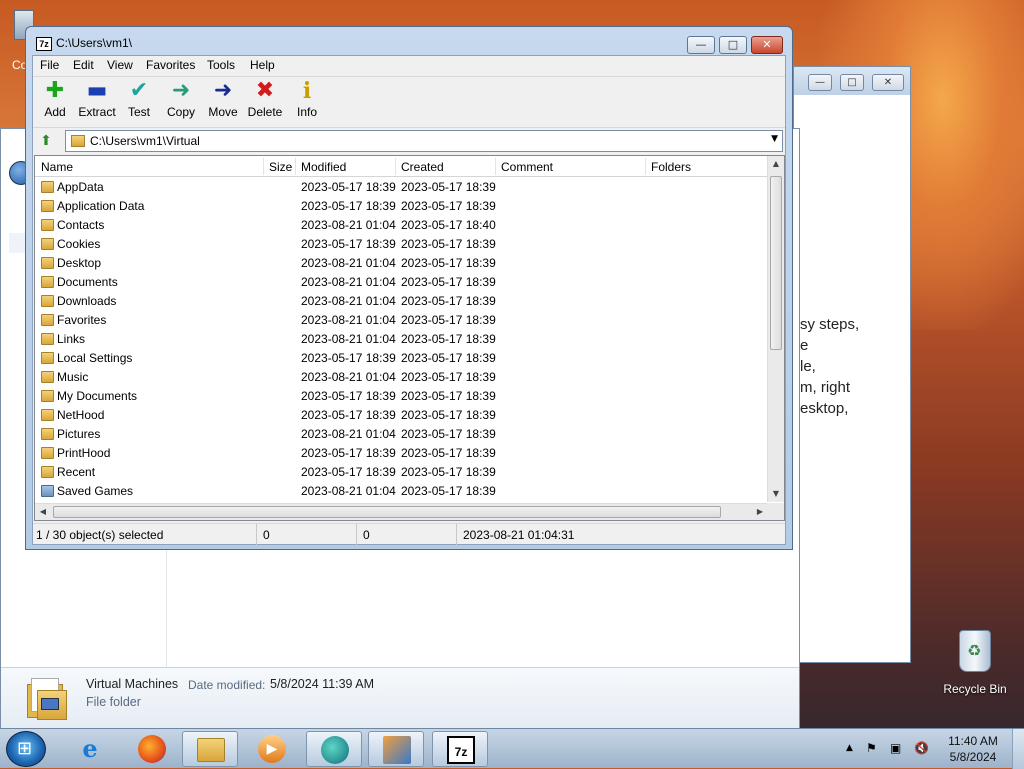 This screenshot has width=1024, height=769. I want to click on recycle-bin: Recycle Bin, so click(975, 663).